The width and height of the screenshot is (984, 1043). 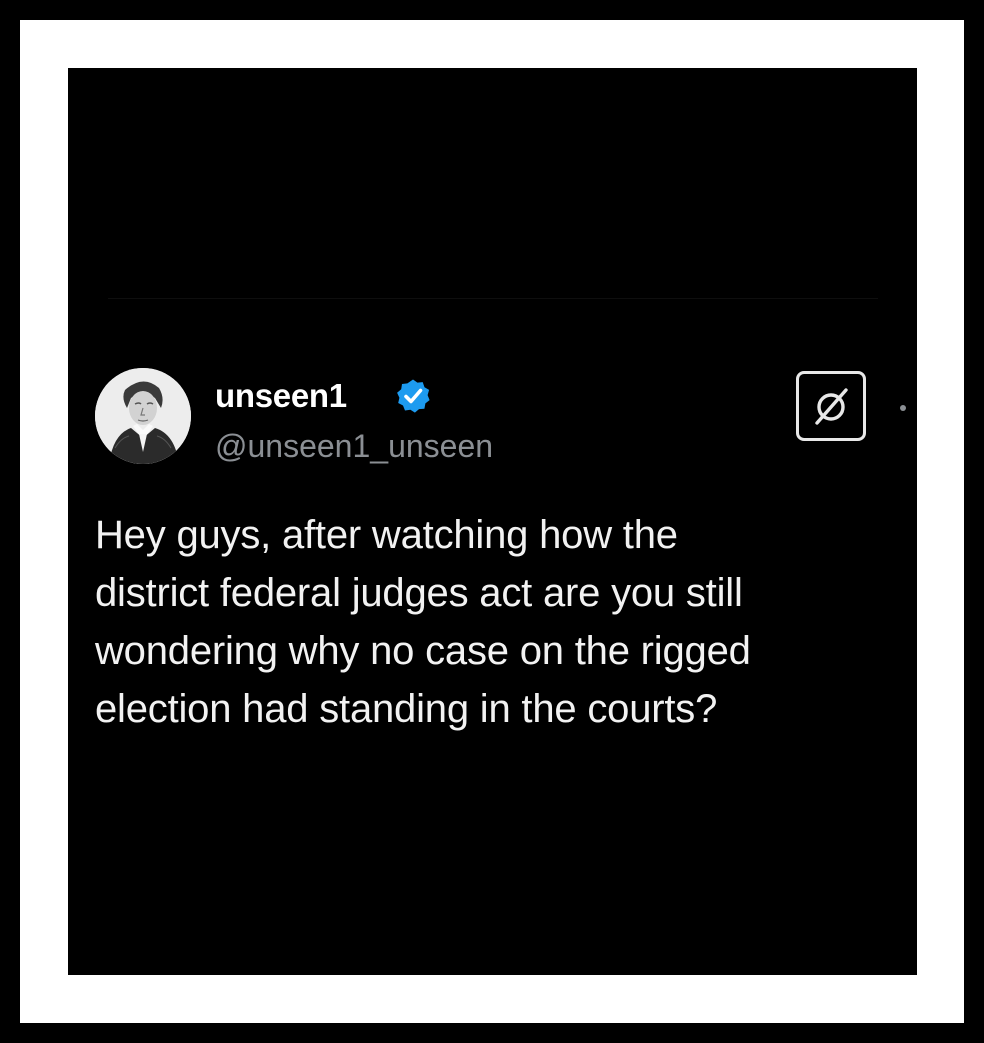 What do you see at coordinates (493, 298) in the screenshot?
I see `separator` at bounding box center [493, 298].